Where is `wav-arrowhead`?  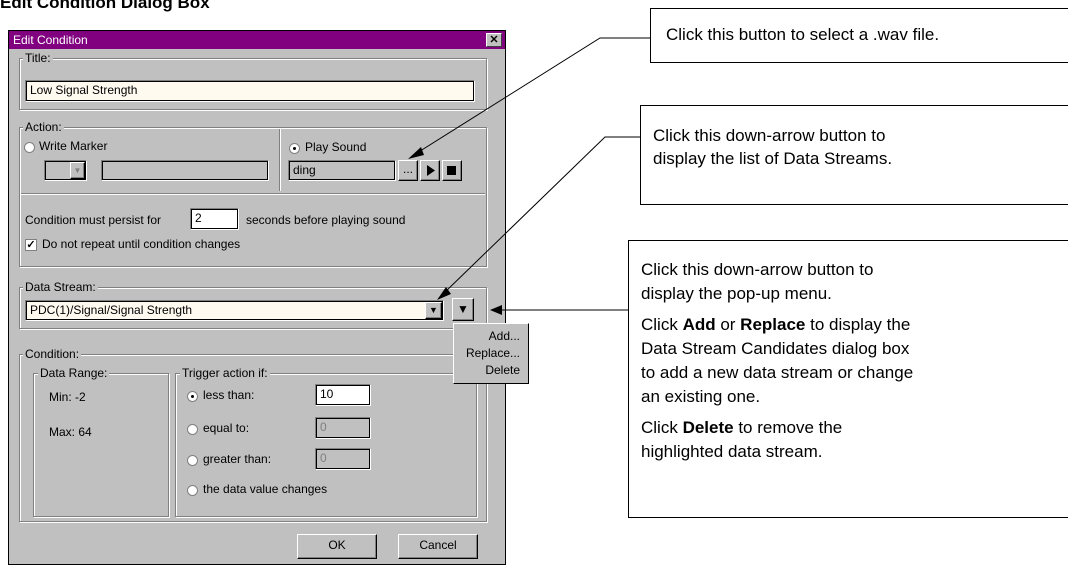 wav-arrowhead is located at coordinates (416, 153).